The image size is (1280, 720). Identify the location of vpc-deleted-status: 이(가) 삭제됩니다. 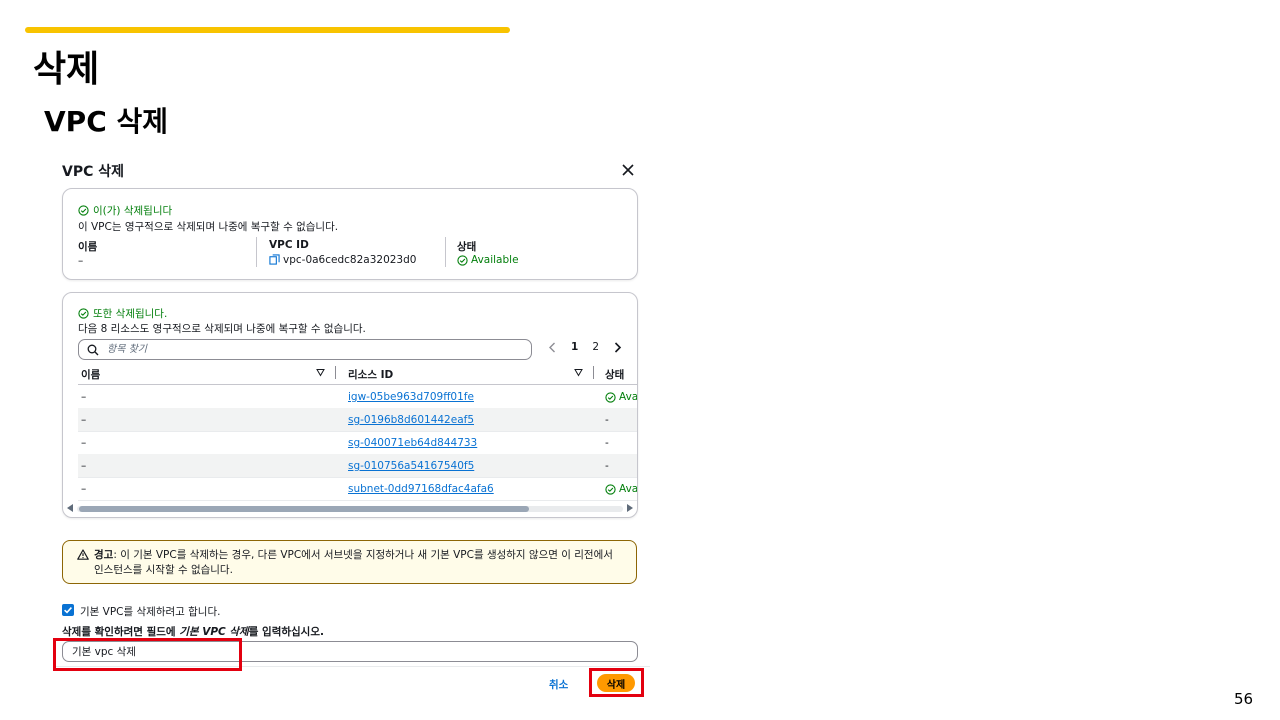
(125, 210).